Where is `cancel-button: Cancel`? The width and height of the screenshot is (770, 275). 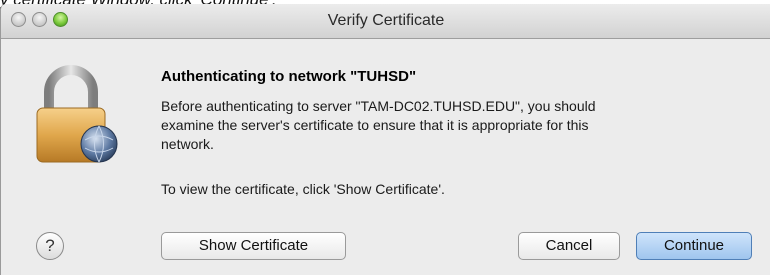 cancel-button: Cancel is located at coordinates (569, 246).